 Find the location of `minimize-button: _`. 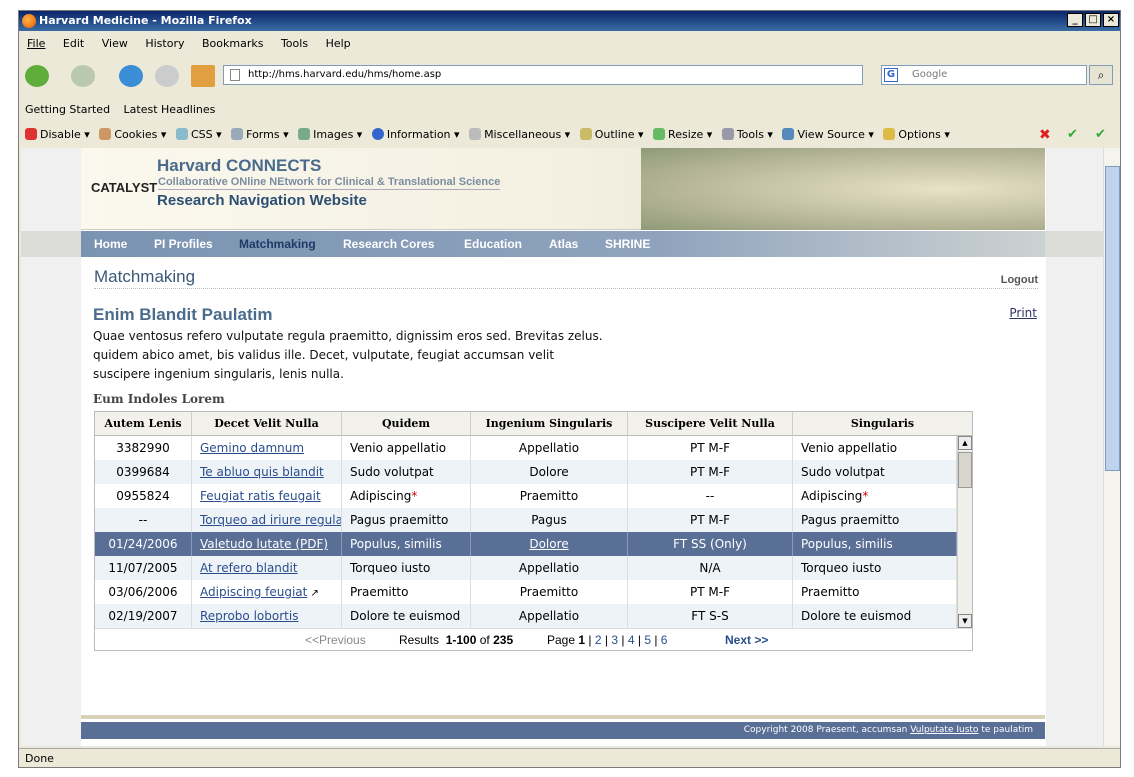

minimize-button: _ is located at coordinates (1075, 20).